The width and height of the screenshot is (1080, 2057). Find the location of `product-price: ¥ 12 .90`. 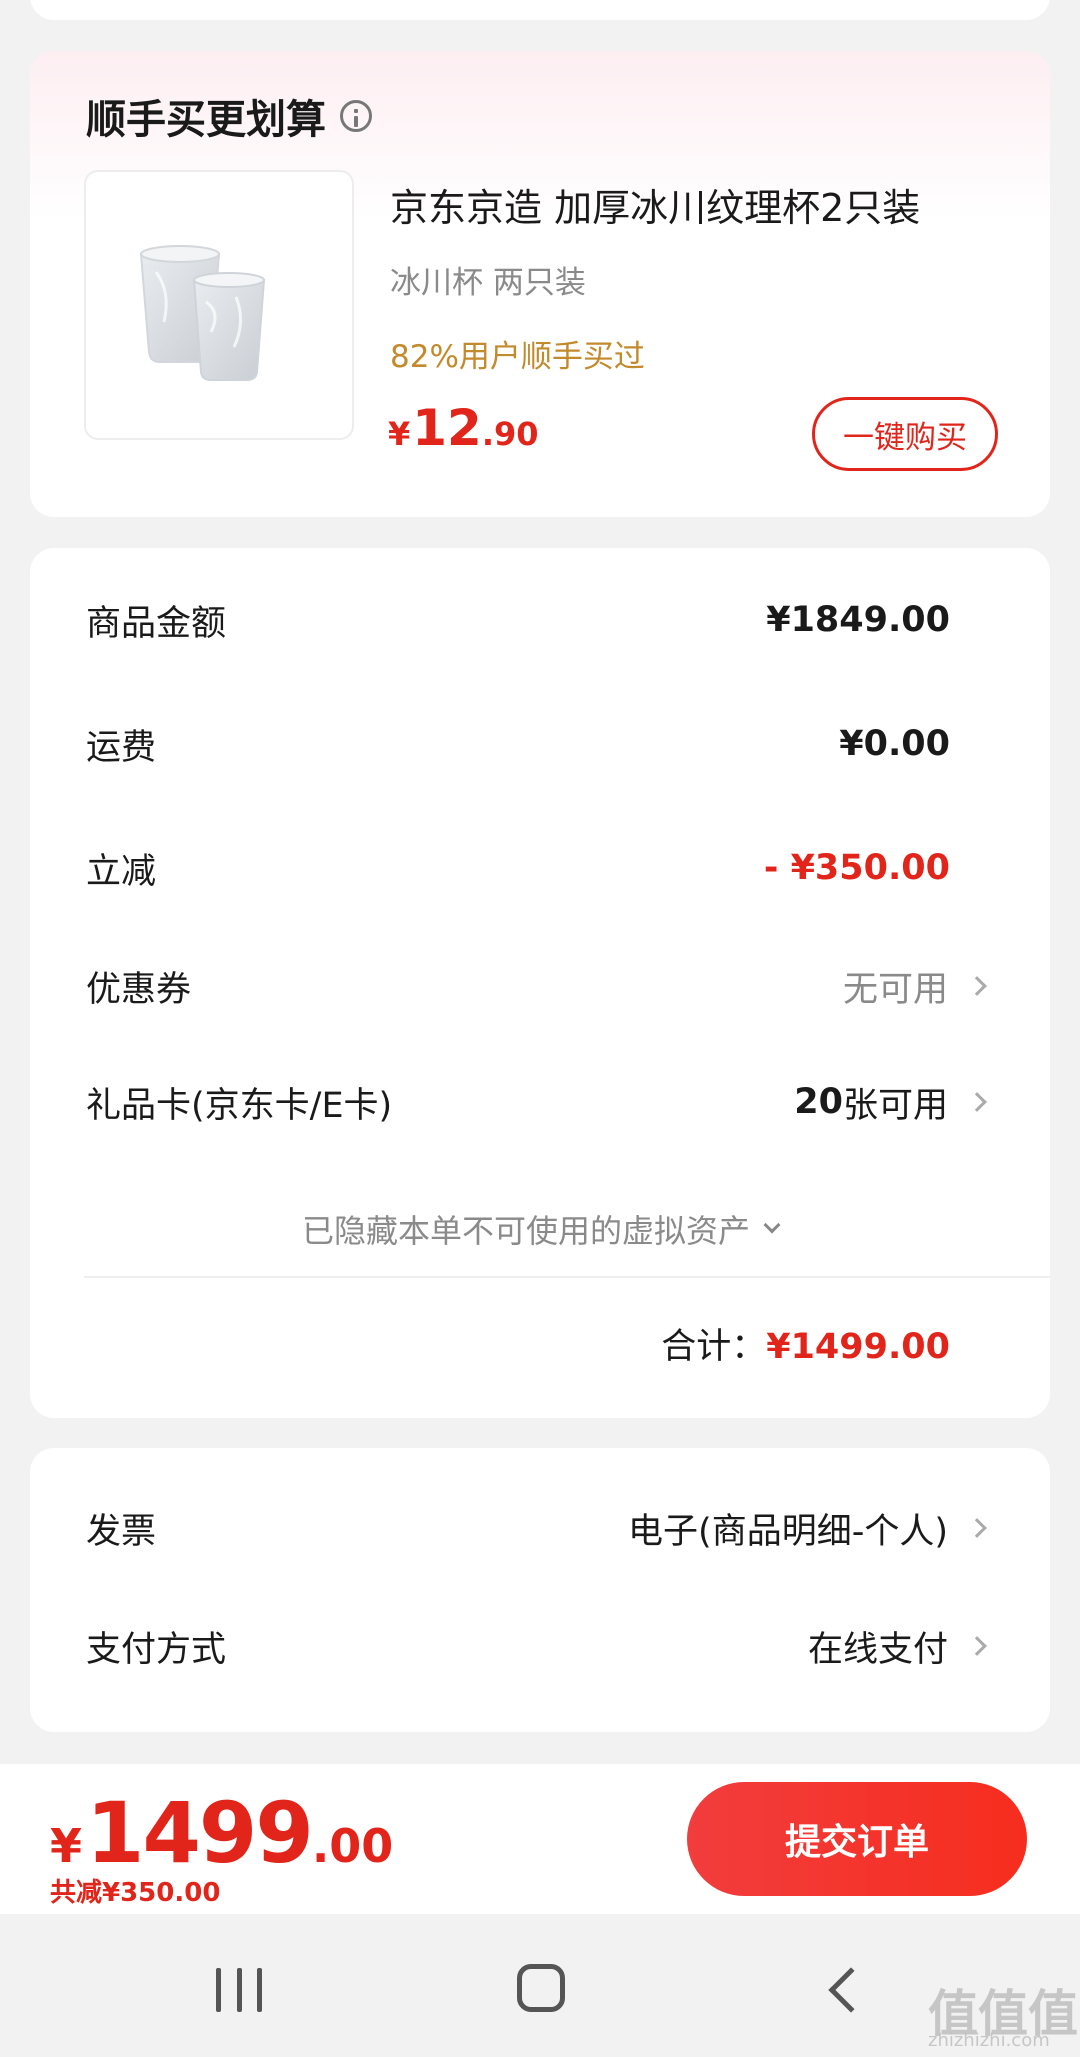

product-price: ¥ 12 .90 is located at coordinates (463, 428).